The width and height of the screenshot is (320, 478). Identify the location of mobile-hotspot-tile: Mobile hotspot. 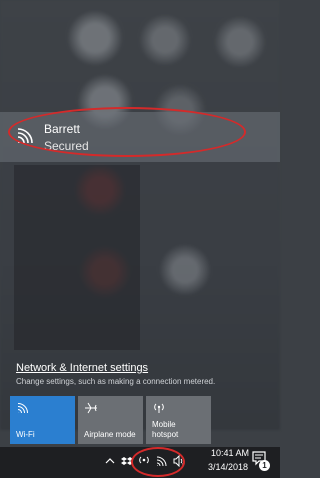
(178, 420).